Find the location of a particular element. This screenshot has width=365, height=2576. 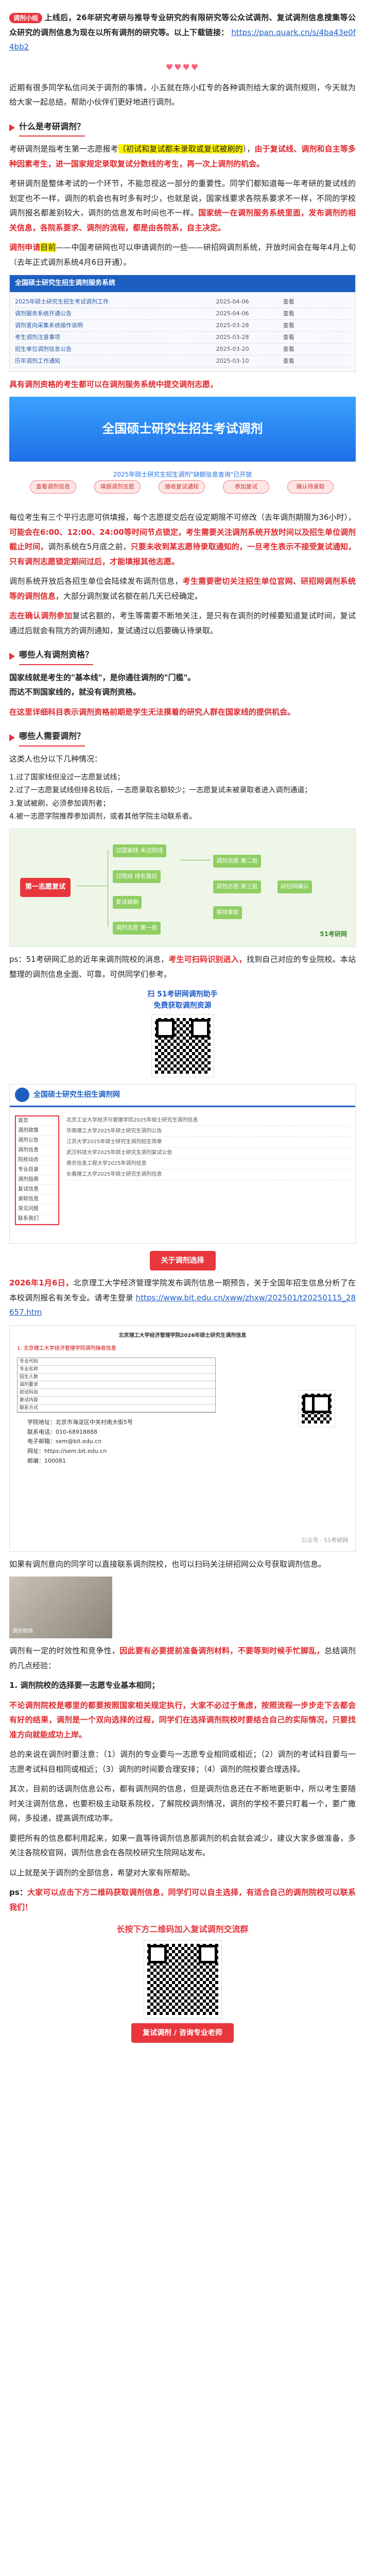

banner-title: 全国硕士研究生招生考试调剂 is located at coordinates (182, 428).